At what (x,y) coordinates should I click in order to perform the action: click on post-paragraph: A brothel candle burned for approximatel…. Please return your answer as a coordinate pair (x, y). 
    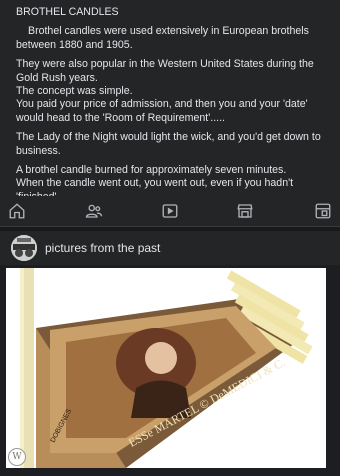
    Looking at the image, I should click on (151, 170).